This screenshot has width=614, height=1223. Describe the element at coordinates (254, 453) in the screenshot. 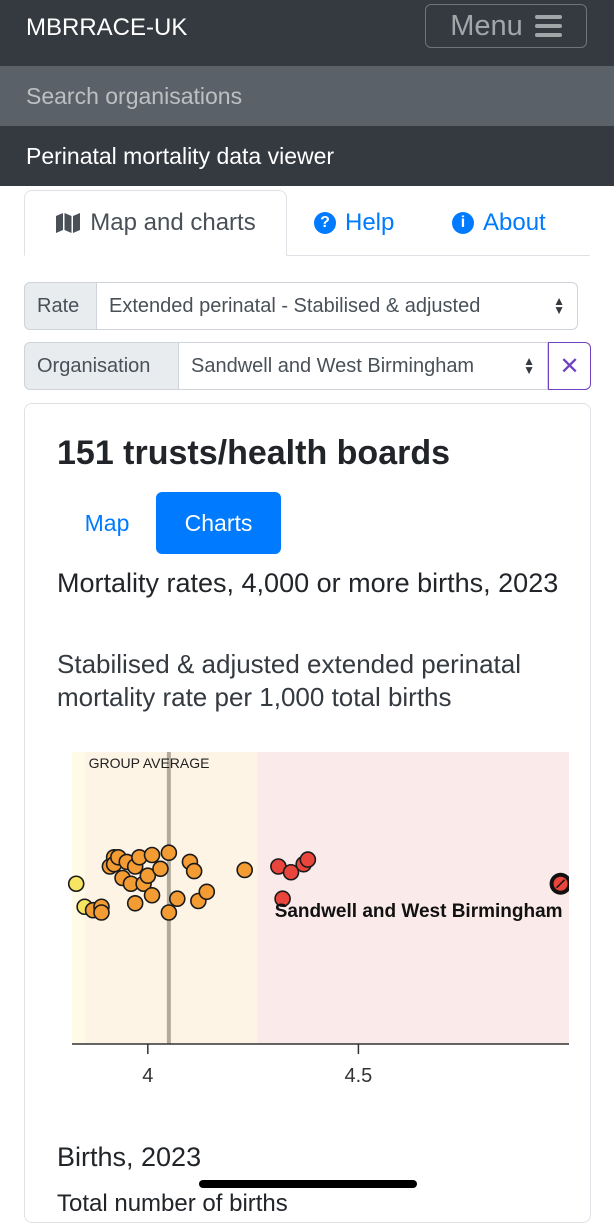

I see `card-title: 151 trusts/health boards` at that location.